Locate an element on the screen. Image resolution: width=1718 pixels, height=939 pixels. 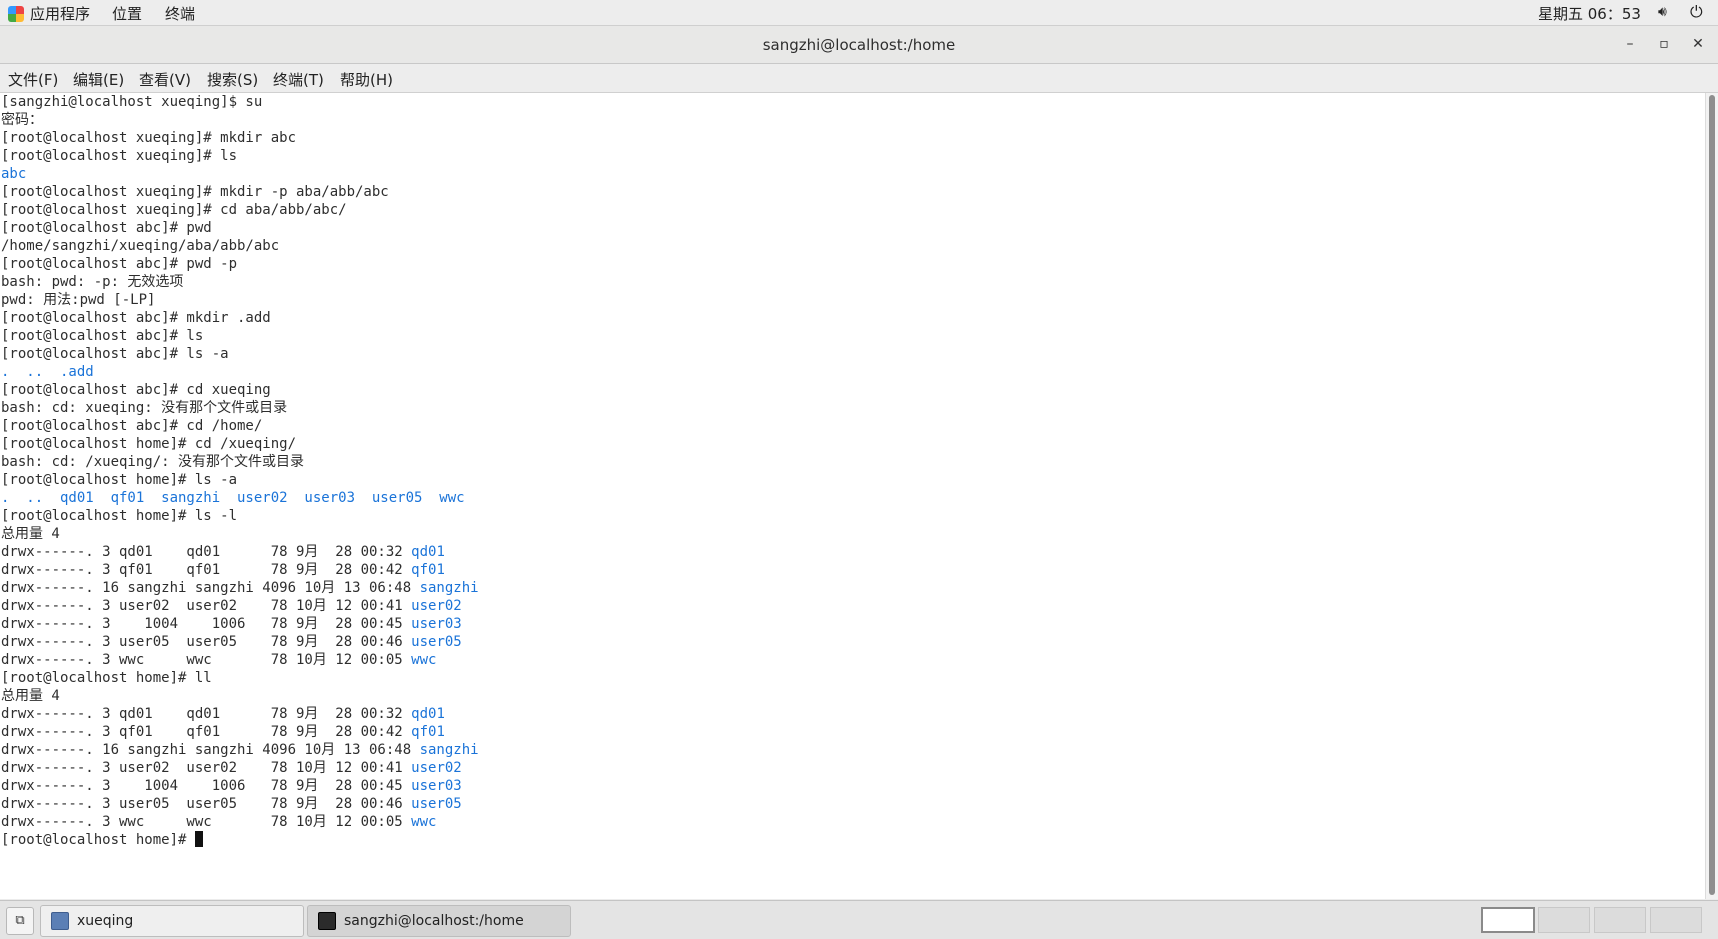
task-xueqing: xueqing is located at coordinates (172, 921).